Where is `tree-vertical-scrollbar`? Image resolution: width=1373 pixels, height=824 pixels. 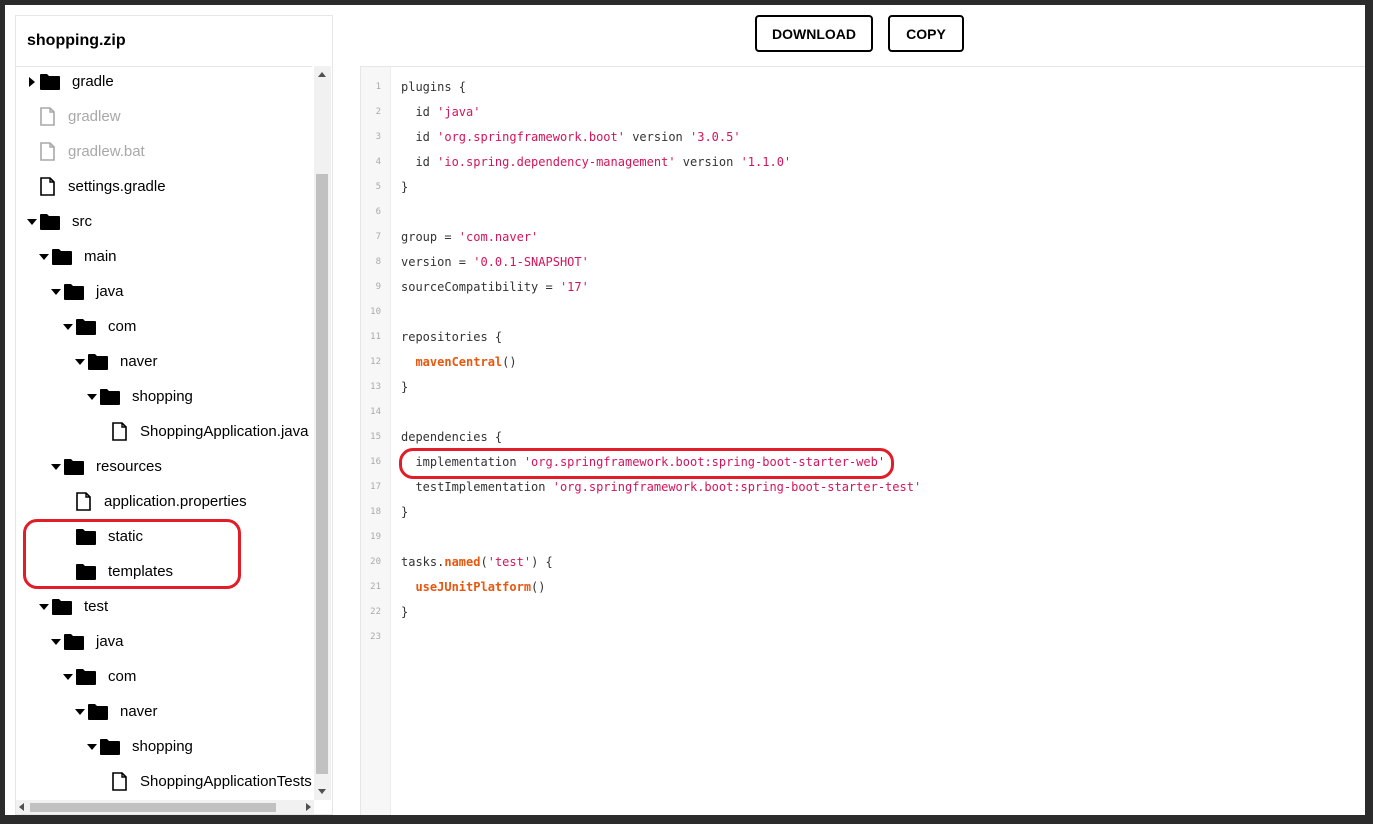
tree-vertical-scrollbar is located at coordinates (322, 433).